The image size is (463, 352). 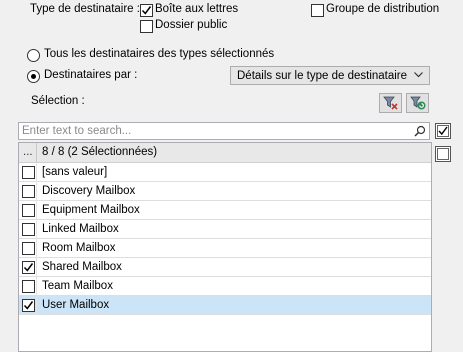 What do you see at coordinates (418, 75) in the screenshot?
I see `chevron-down-icon` at bounding box center [418, 75].